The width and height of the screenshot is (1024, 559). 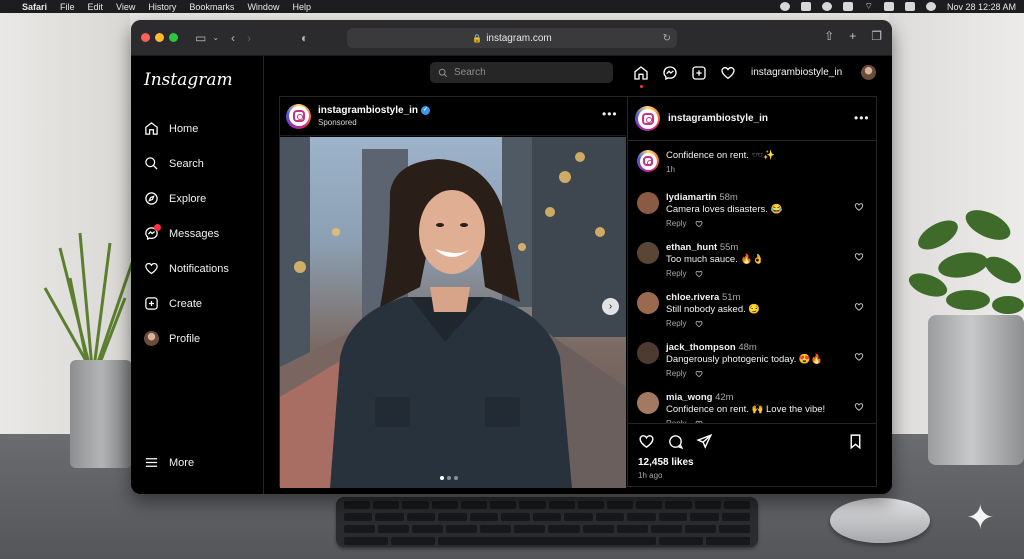 I want to click on plus-square-icon, so click(x=699, y=73).